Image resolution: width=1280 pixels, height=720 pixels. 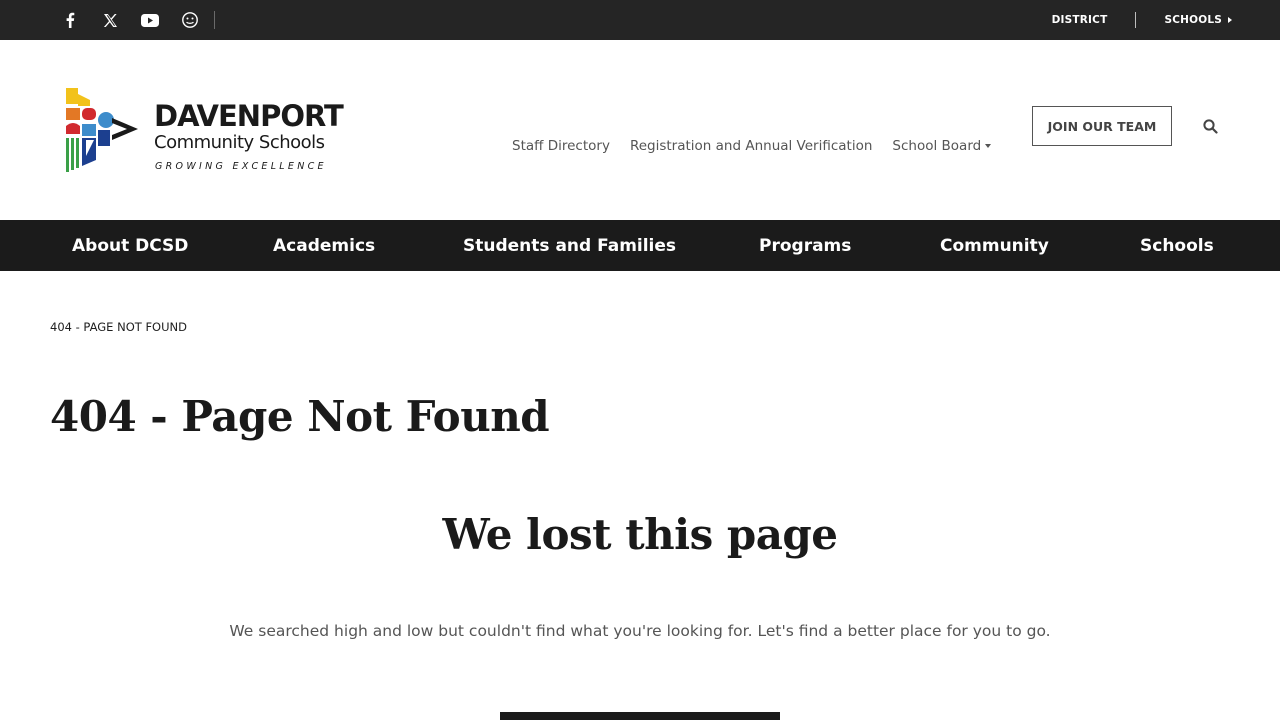 What do you see at coordinates (214, 20) in the screenshot?
I see `social-divider` at bounding box center [214, 20].